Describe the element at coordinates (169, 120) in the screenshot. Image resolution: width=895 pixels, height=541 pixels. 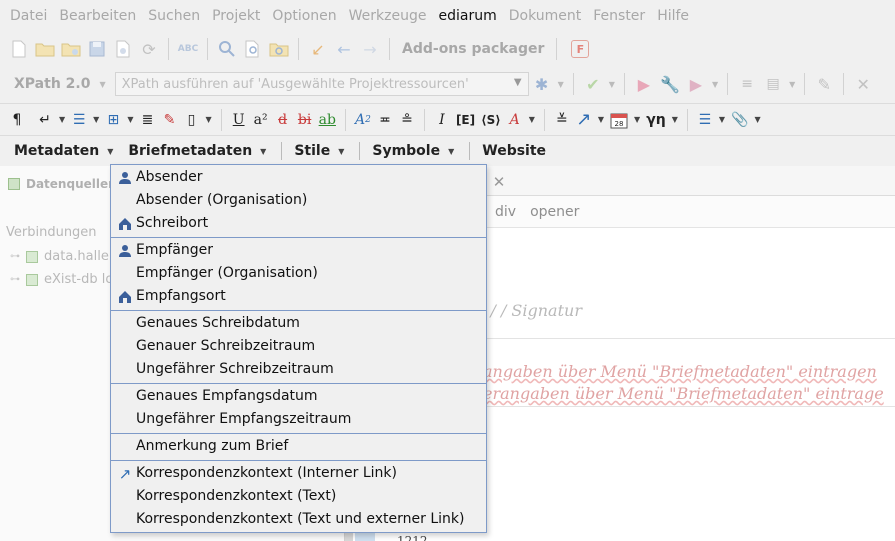
I see `correction-icon: ✎` at that location.